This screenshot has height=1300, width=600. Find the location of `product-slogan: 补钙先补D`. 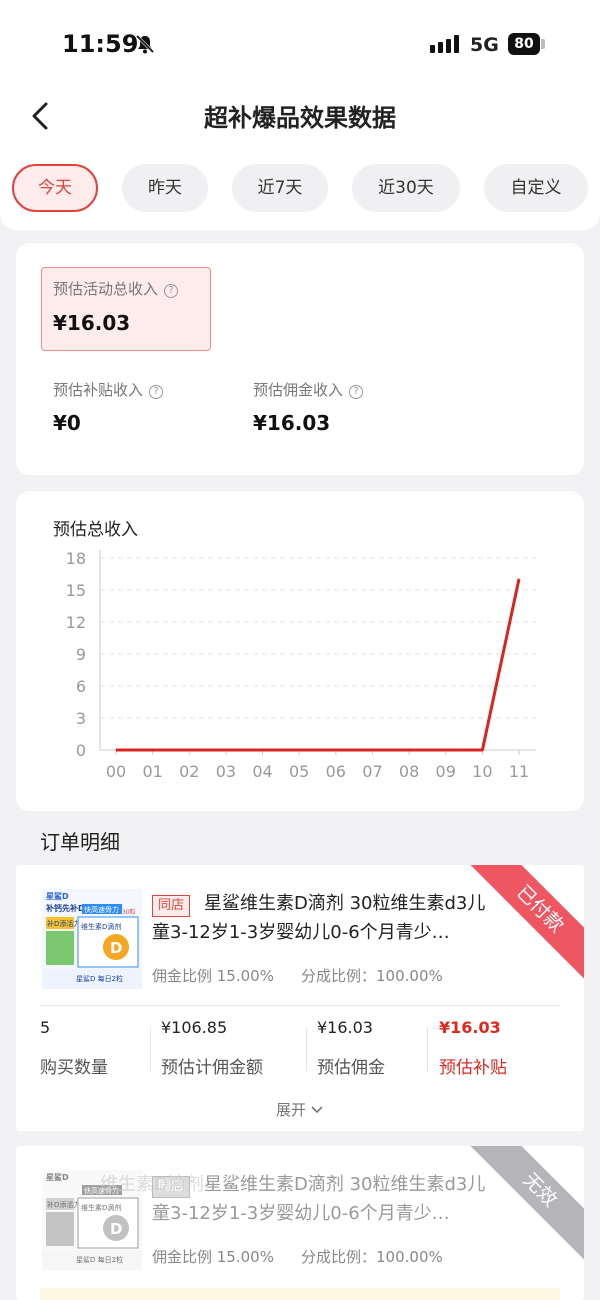

product-slogan: 补钙先补D is located at coordinates (65, 908).